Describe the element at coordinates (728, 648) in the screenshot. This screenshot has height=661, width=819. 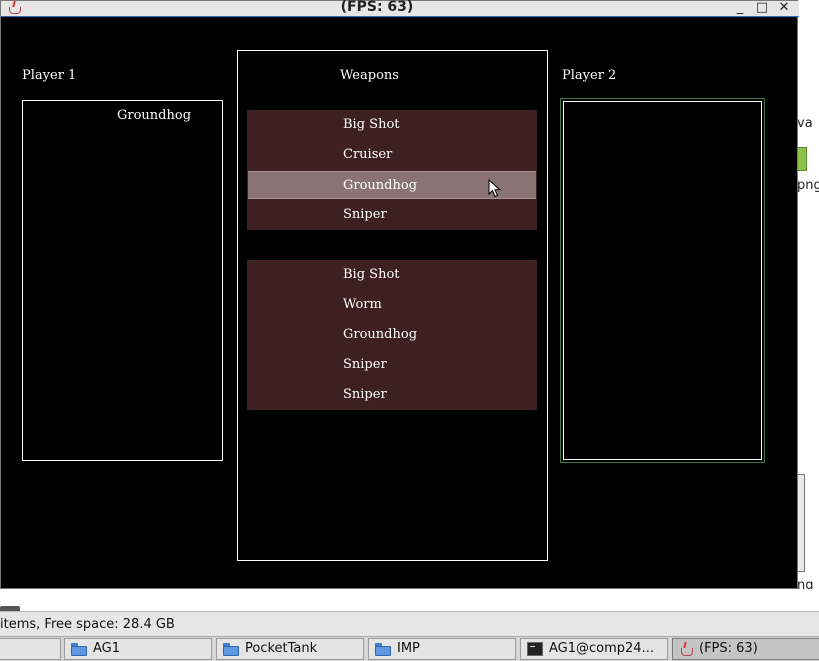
I see `taskbar-item-label: (FPS: 63)` at that location.